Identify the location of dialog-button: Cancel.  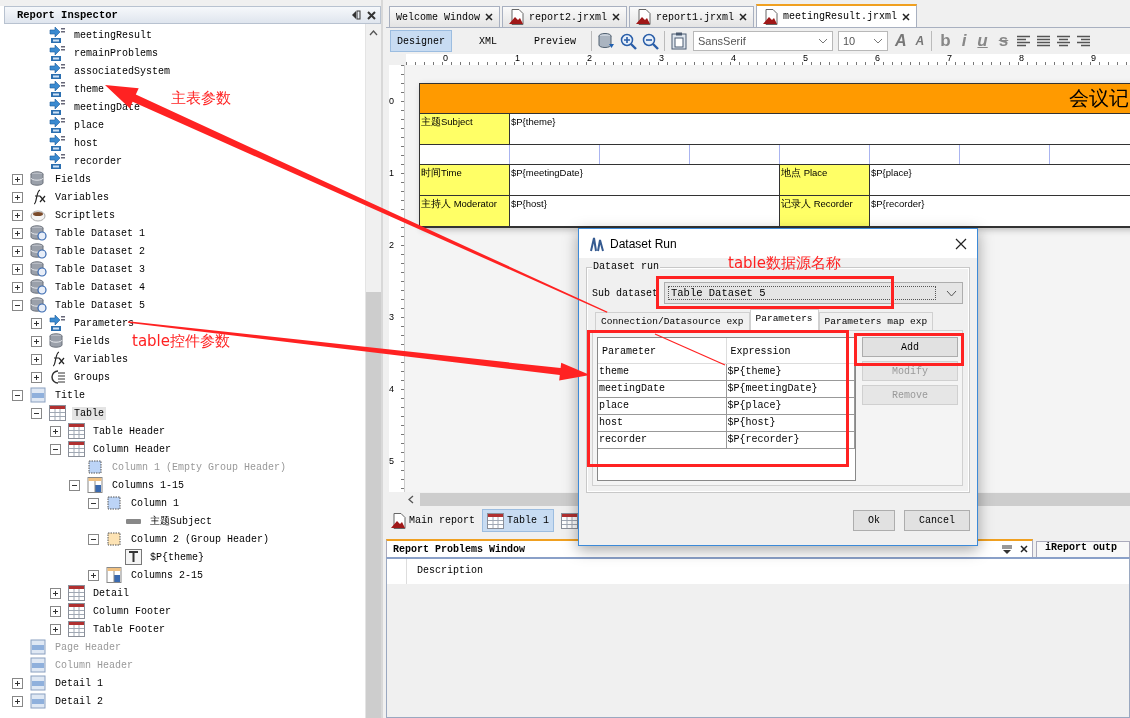
(937, 520).